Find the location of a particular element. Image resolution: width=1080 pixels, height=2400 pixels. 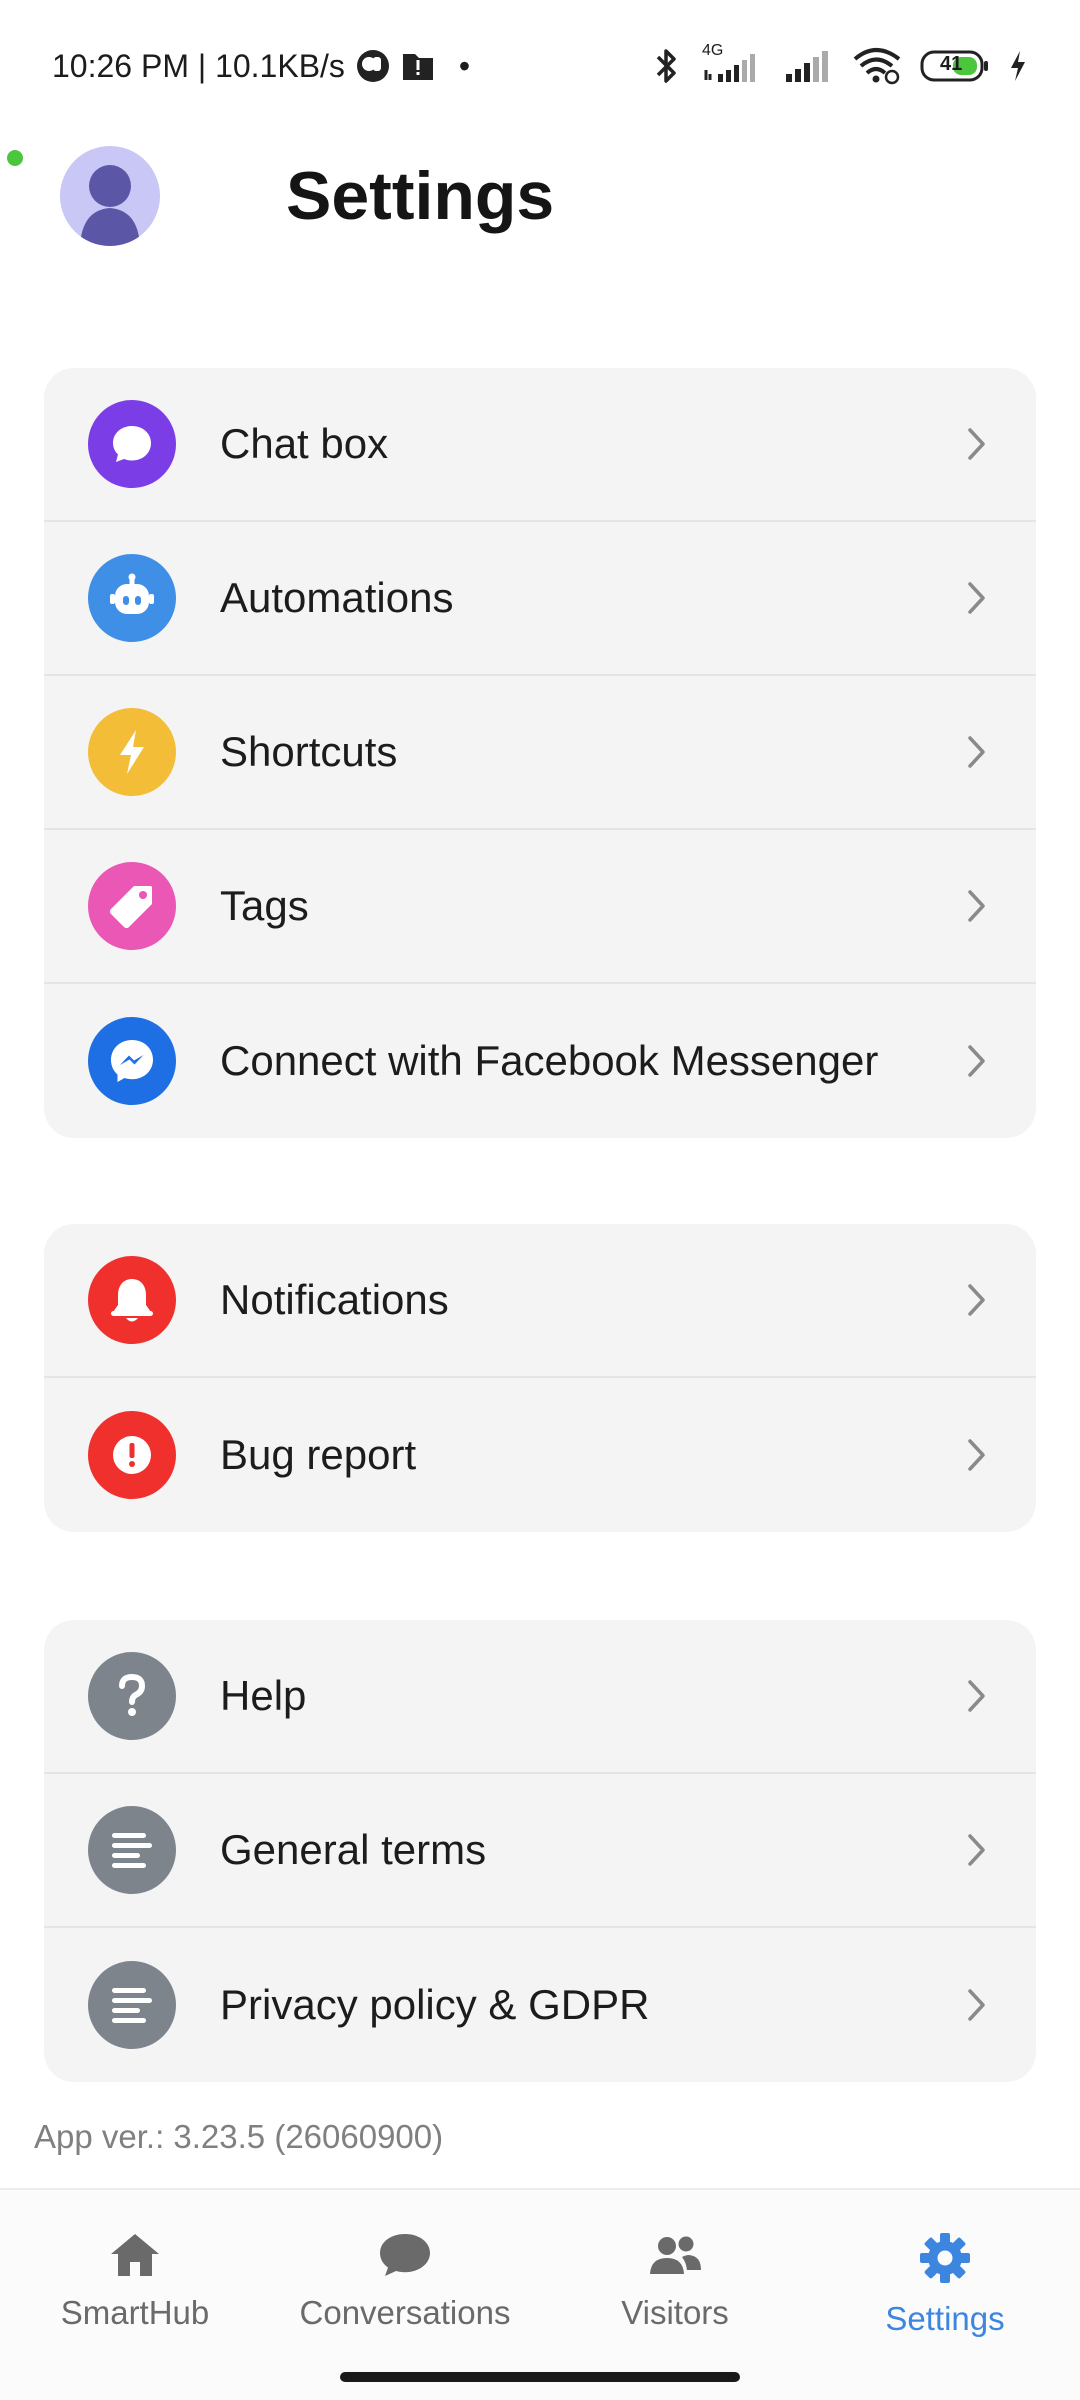

status-right: 4G 41 is located at coordinates (840, 64).